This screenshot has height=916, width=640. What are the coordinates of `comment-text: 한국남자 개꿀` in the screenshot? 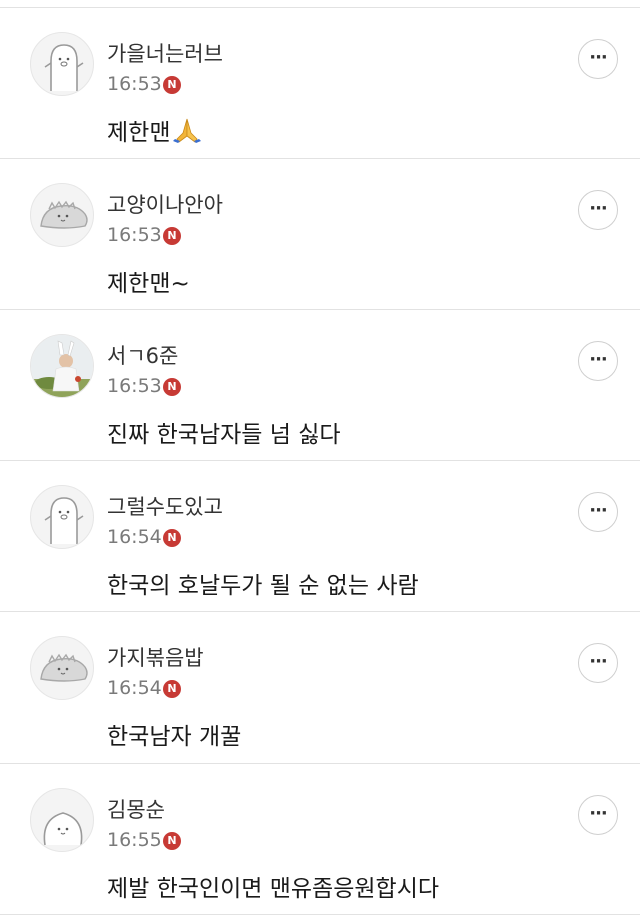 It's located at (174, 737).